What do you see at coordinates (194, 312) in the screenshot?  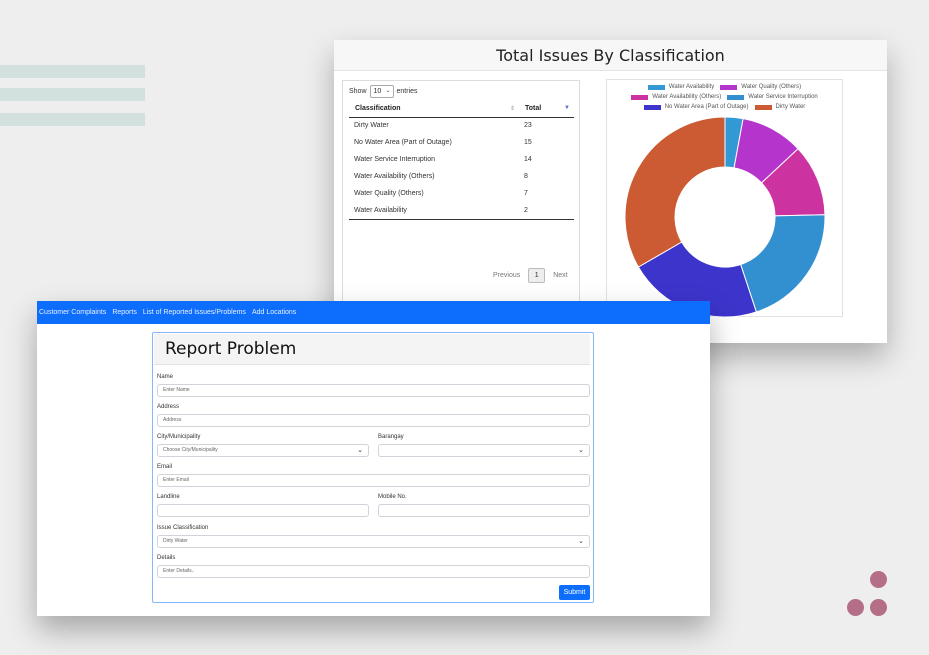 I see `nav-link-reported-issues: List of Reported Issues/Problems` at bounding box center [194, 312].